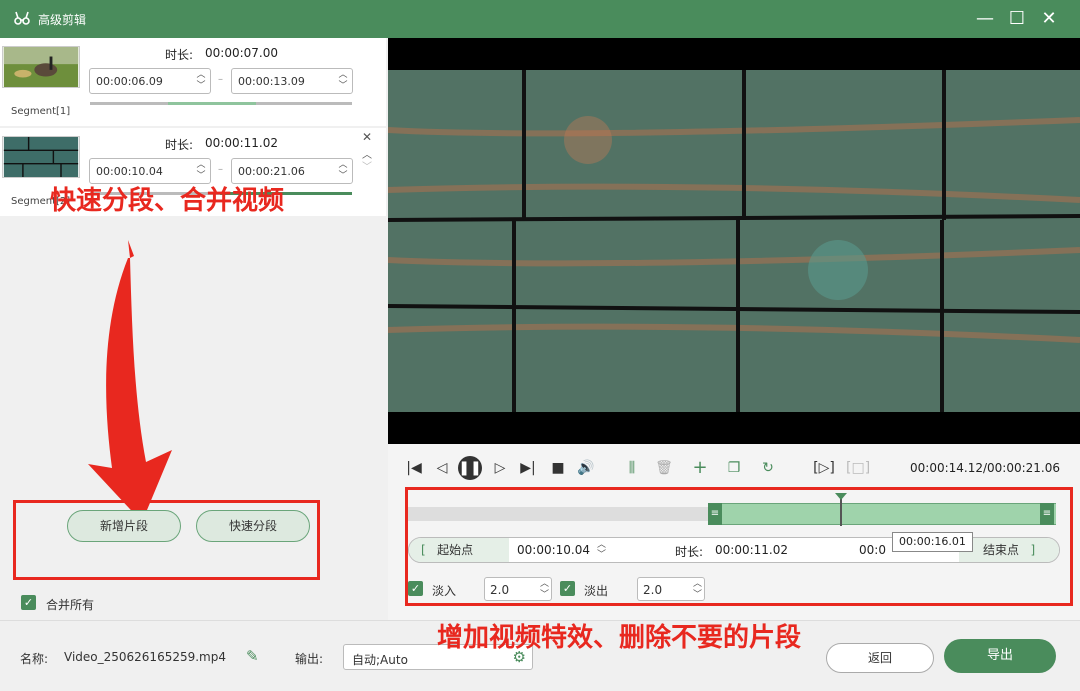 The image size is (1080, 691). What do you see at coordinates (601, 550) in the screenshot?
I see `start-spinner-icon: ︿ ﹀` at bounding box center [601, 550].